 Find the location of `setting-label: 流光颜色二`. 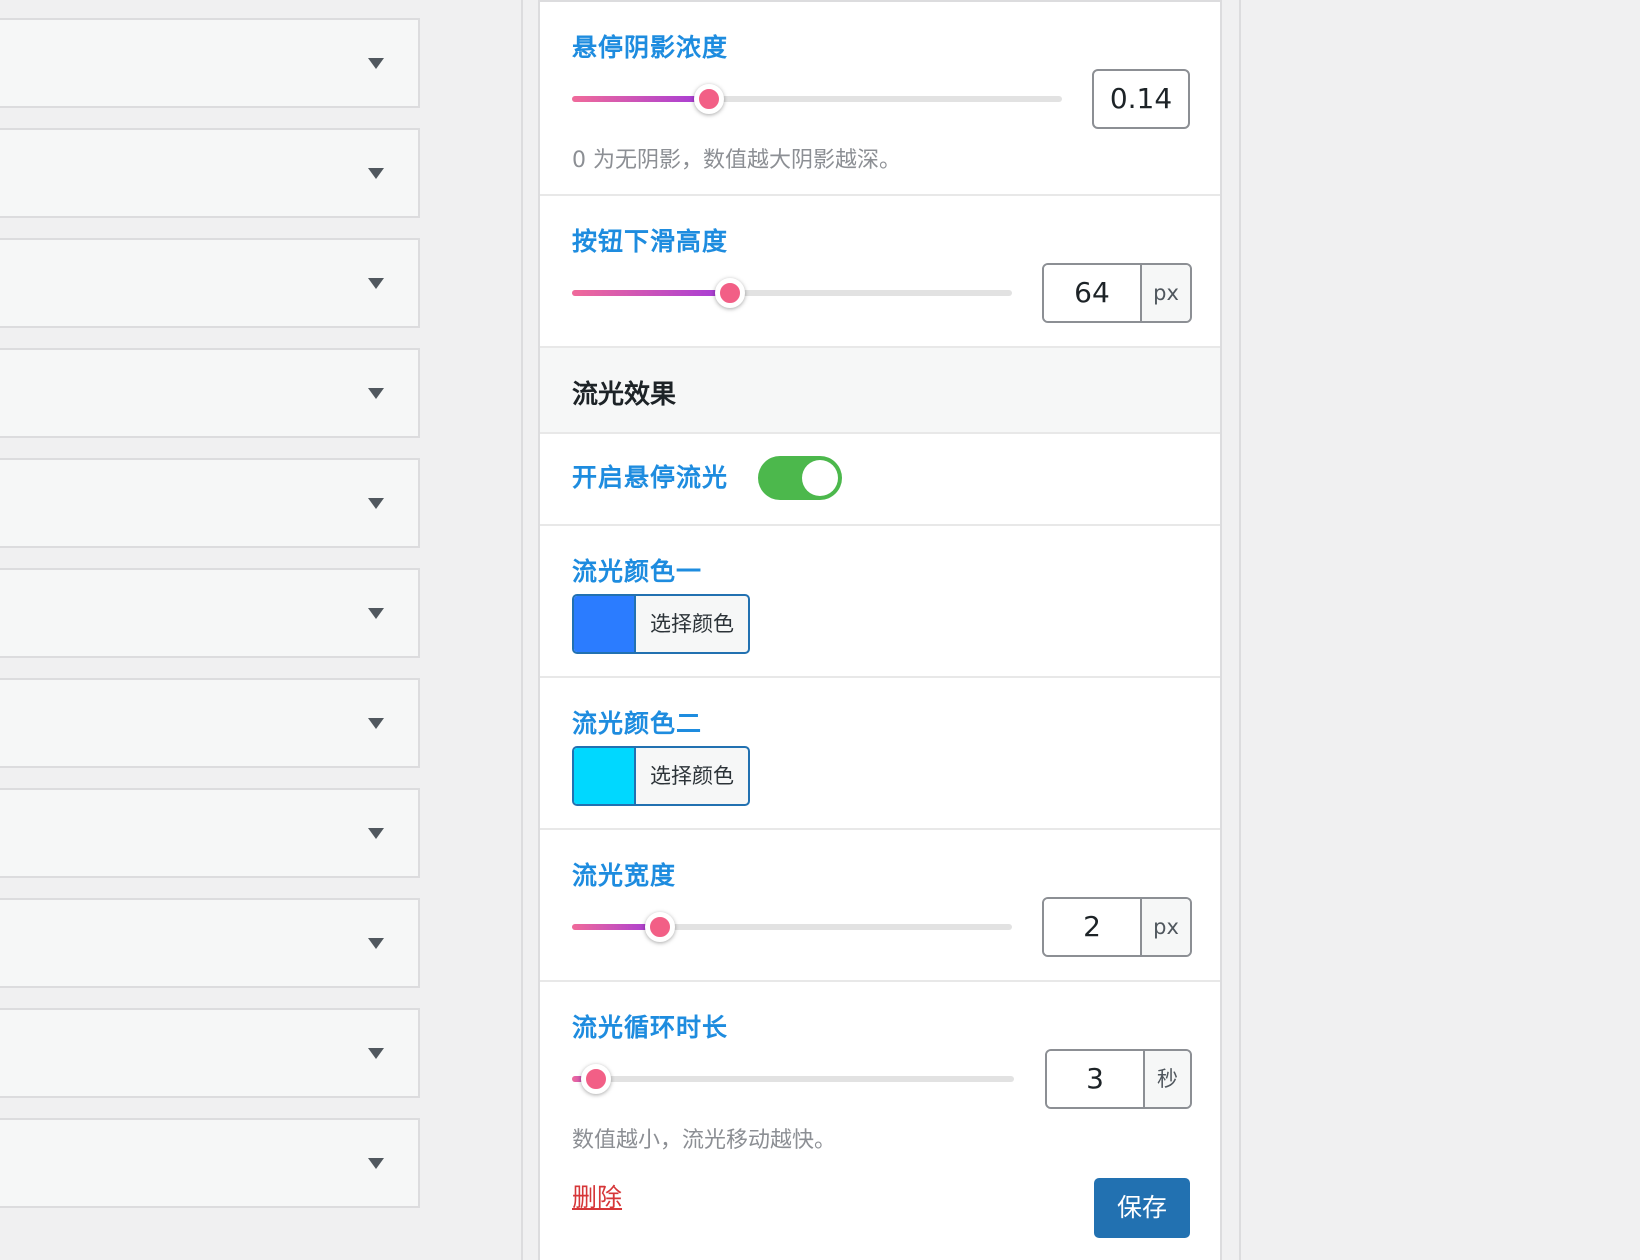

setting-label: 流光颜色二 is located at coordinates (637, 723).